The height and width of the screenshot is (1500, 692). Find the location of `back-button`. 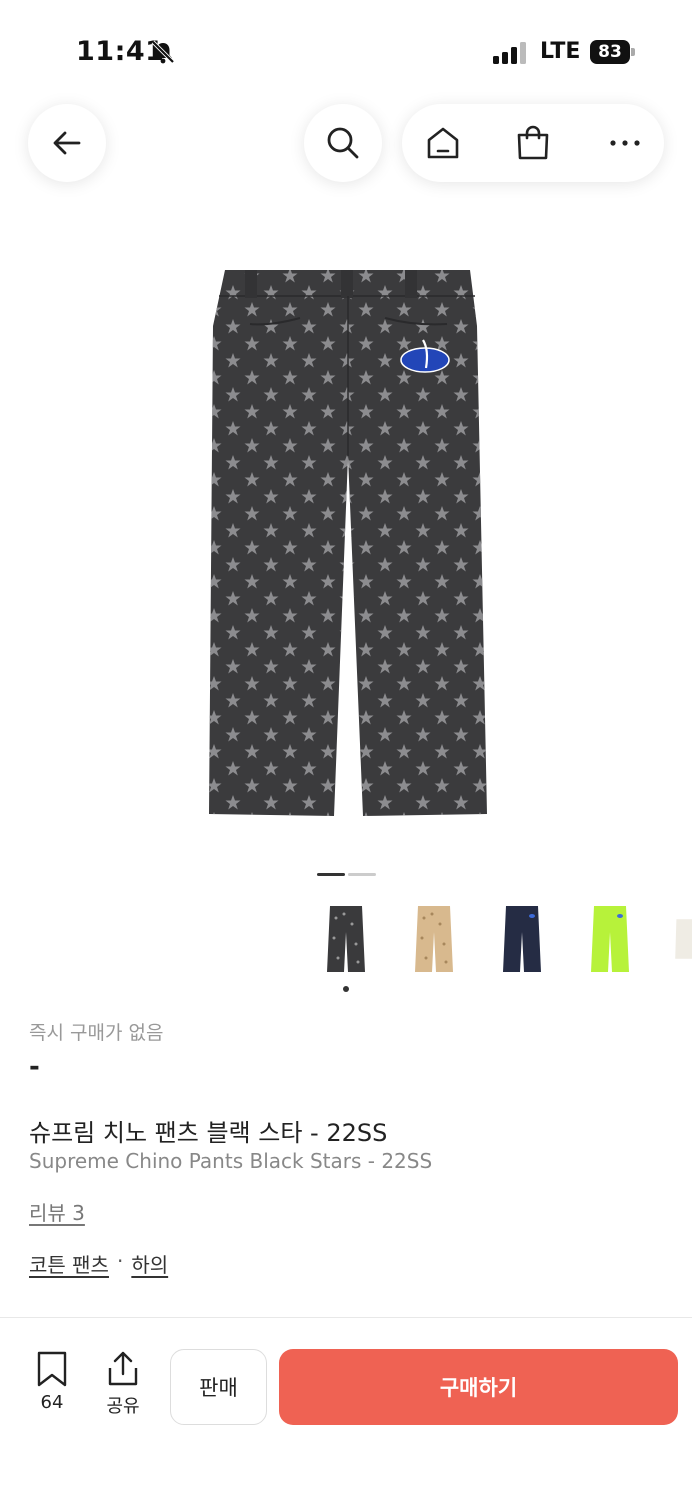

back-button is located at coordinates (67, 143).